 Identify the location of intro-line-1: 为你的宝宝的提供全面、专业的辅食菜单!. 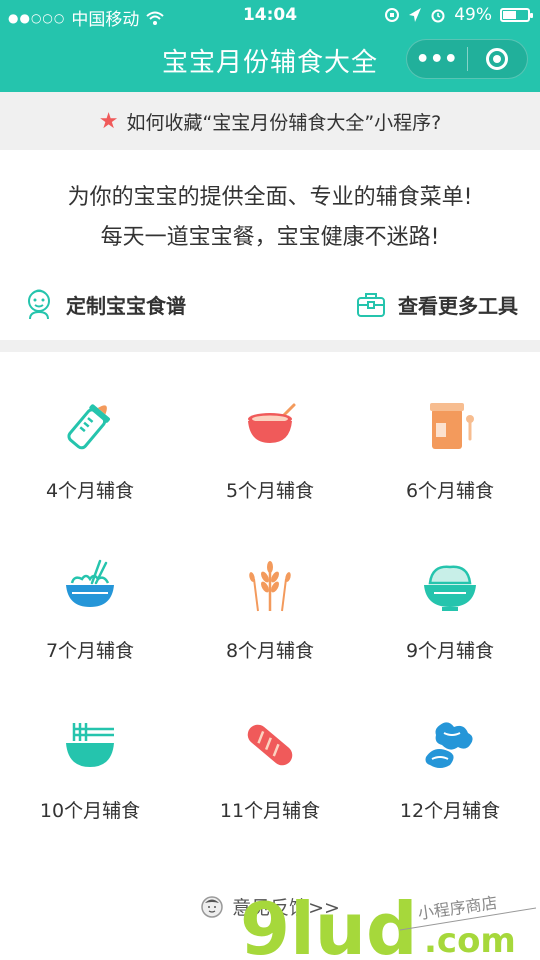
(270, 197).